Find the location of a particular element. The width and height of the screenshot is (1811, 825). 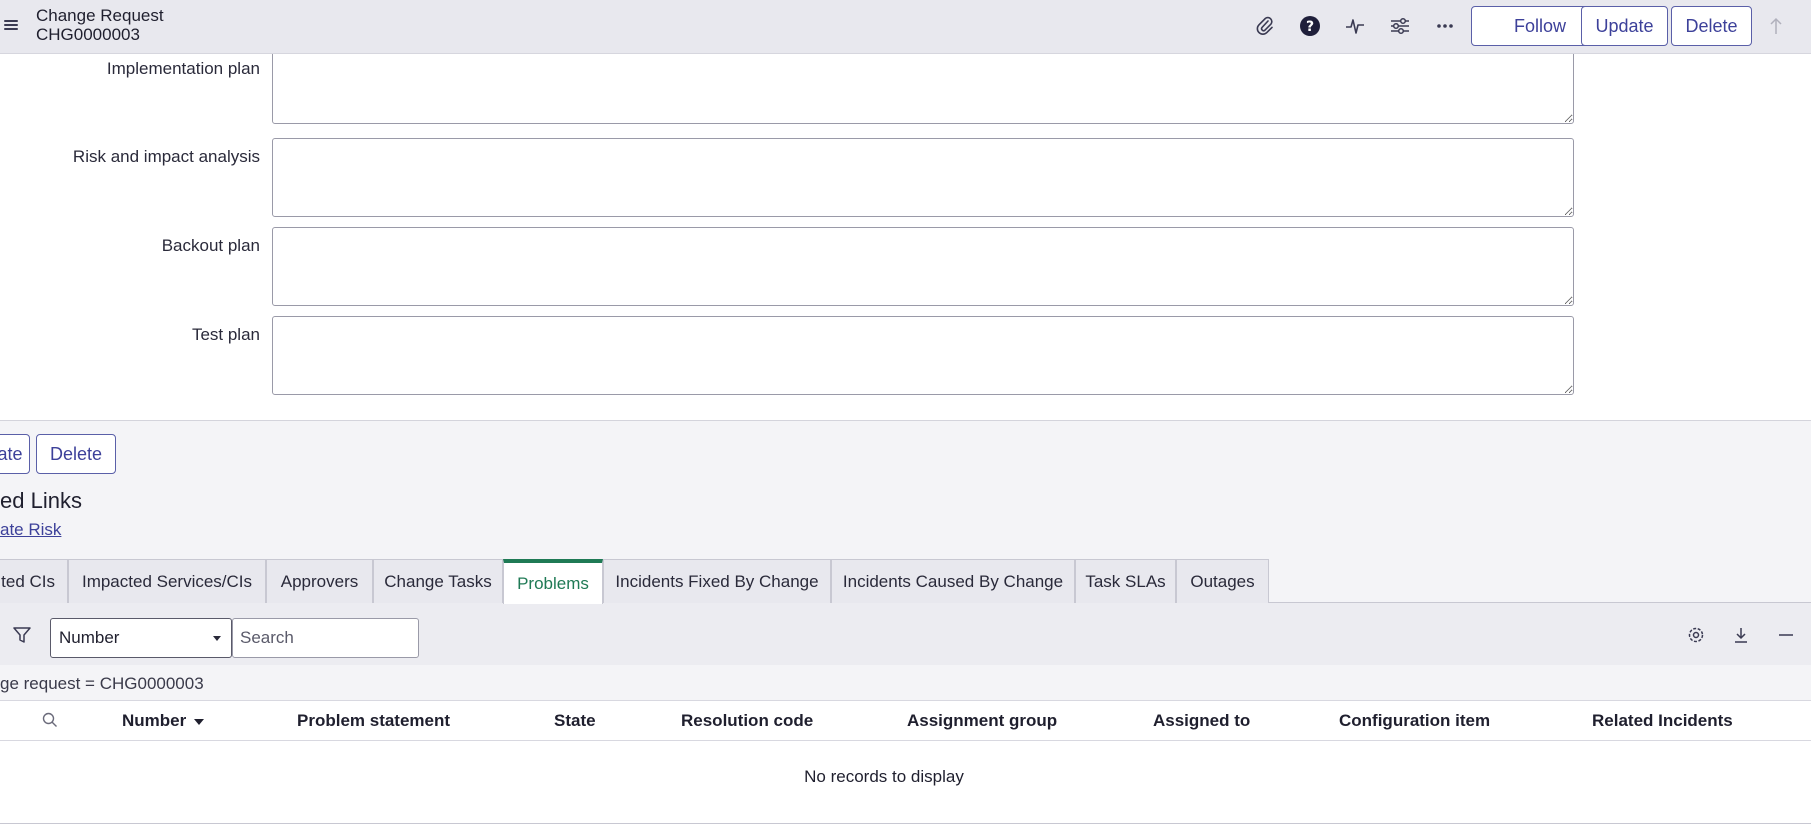

record-number: CHG0000003 is located at coordinates (88, 34).